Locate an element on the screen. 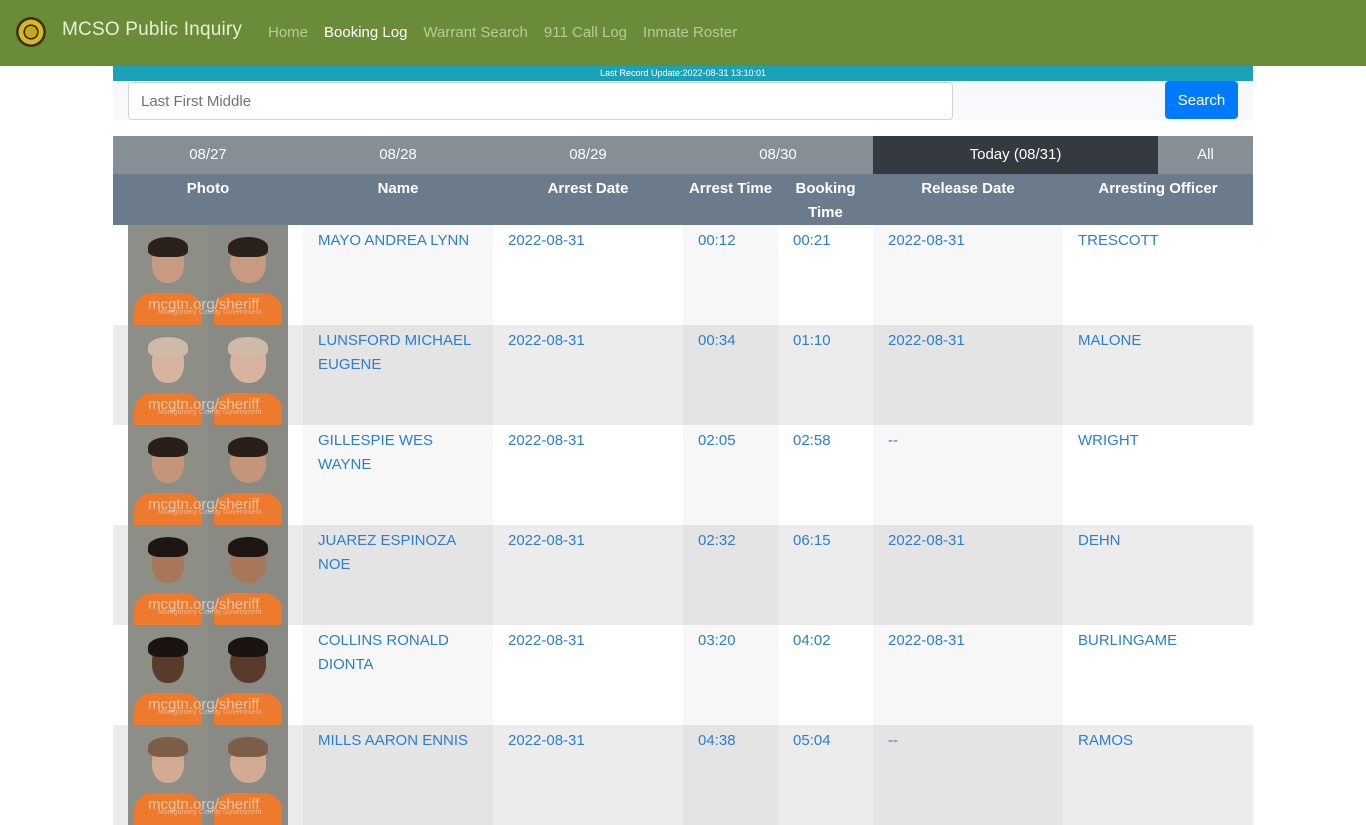 The image size is (1366, 825). arrest-time-link: 02:32 is located at coordinates (717, 540).